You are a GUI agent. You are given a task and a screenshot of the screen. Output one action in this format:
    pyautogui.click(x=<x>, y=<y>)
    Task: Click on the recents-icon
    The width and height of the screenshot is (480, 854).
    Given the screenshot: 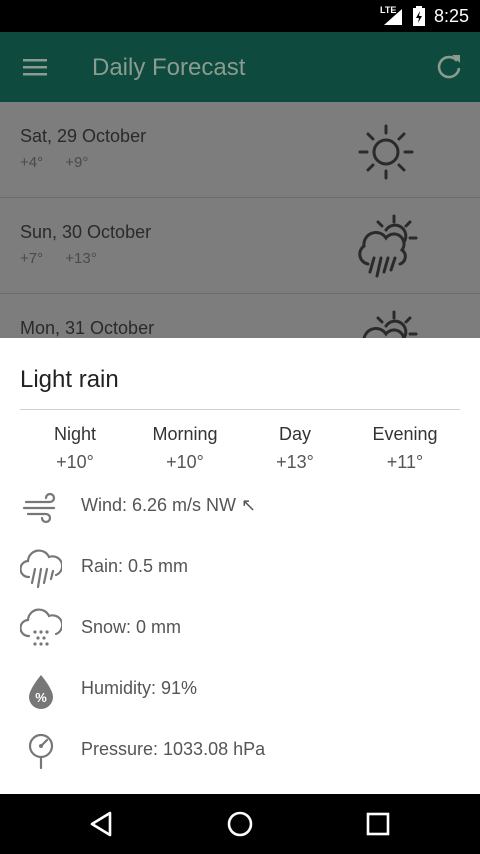 What is the action you would take?
    pyautogui.click(x=378, y=824)
    